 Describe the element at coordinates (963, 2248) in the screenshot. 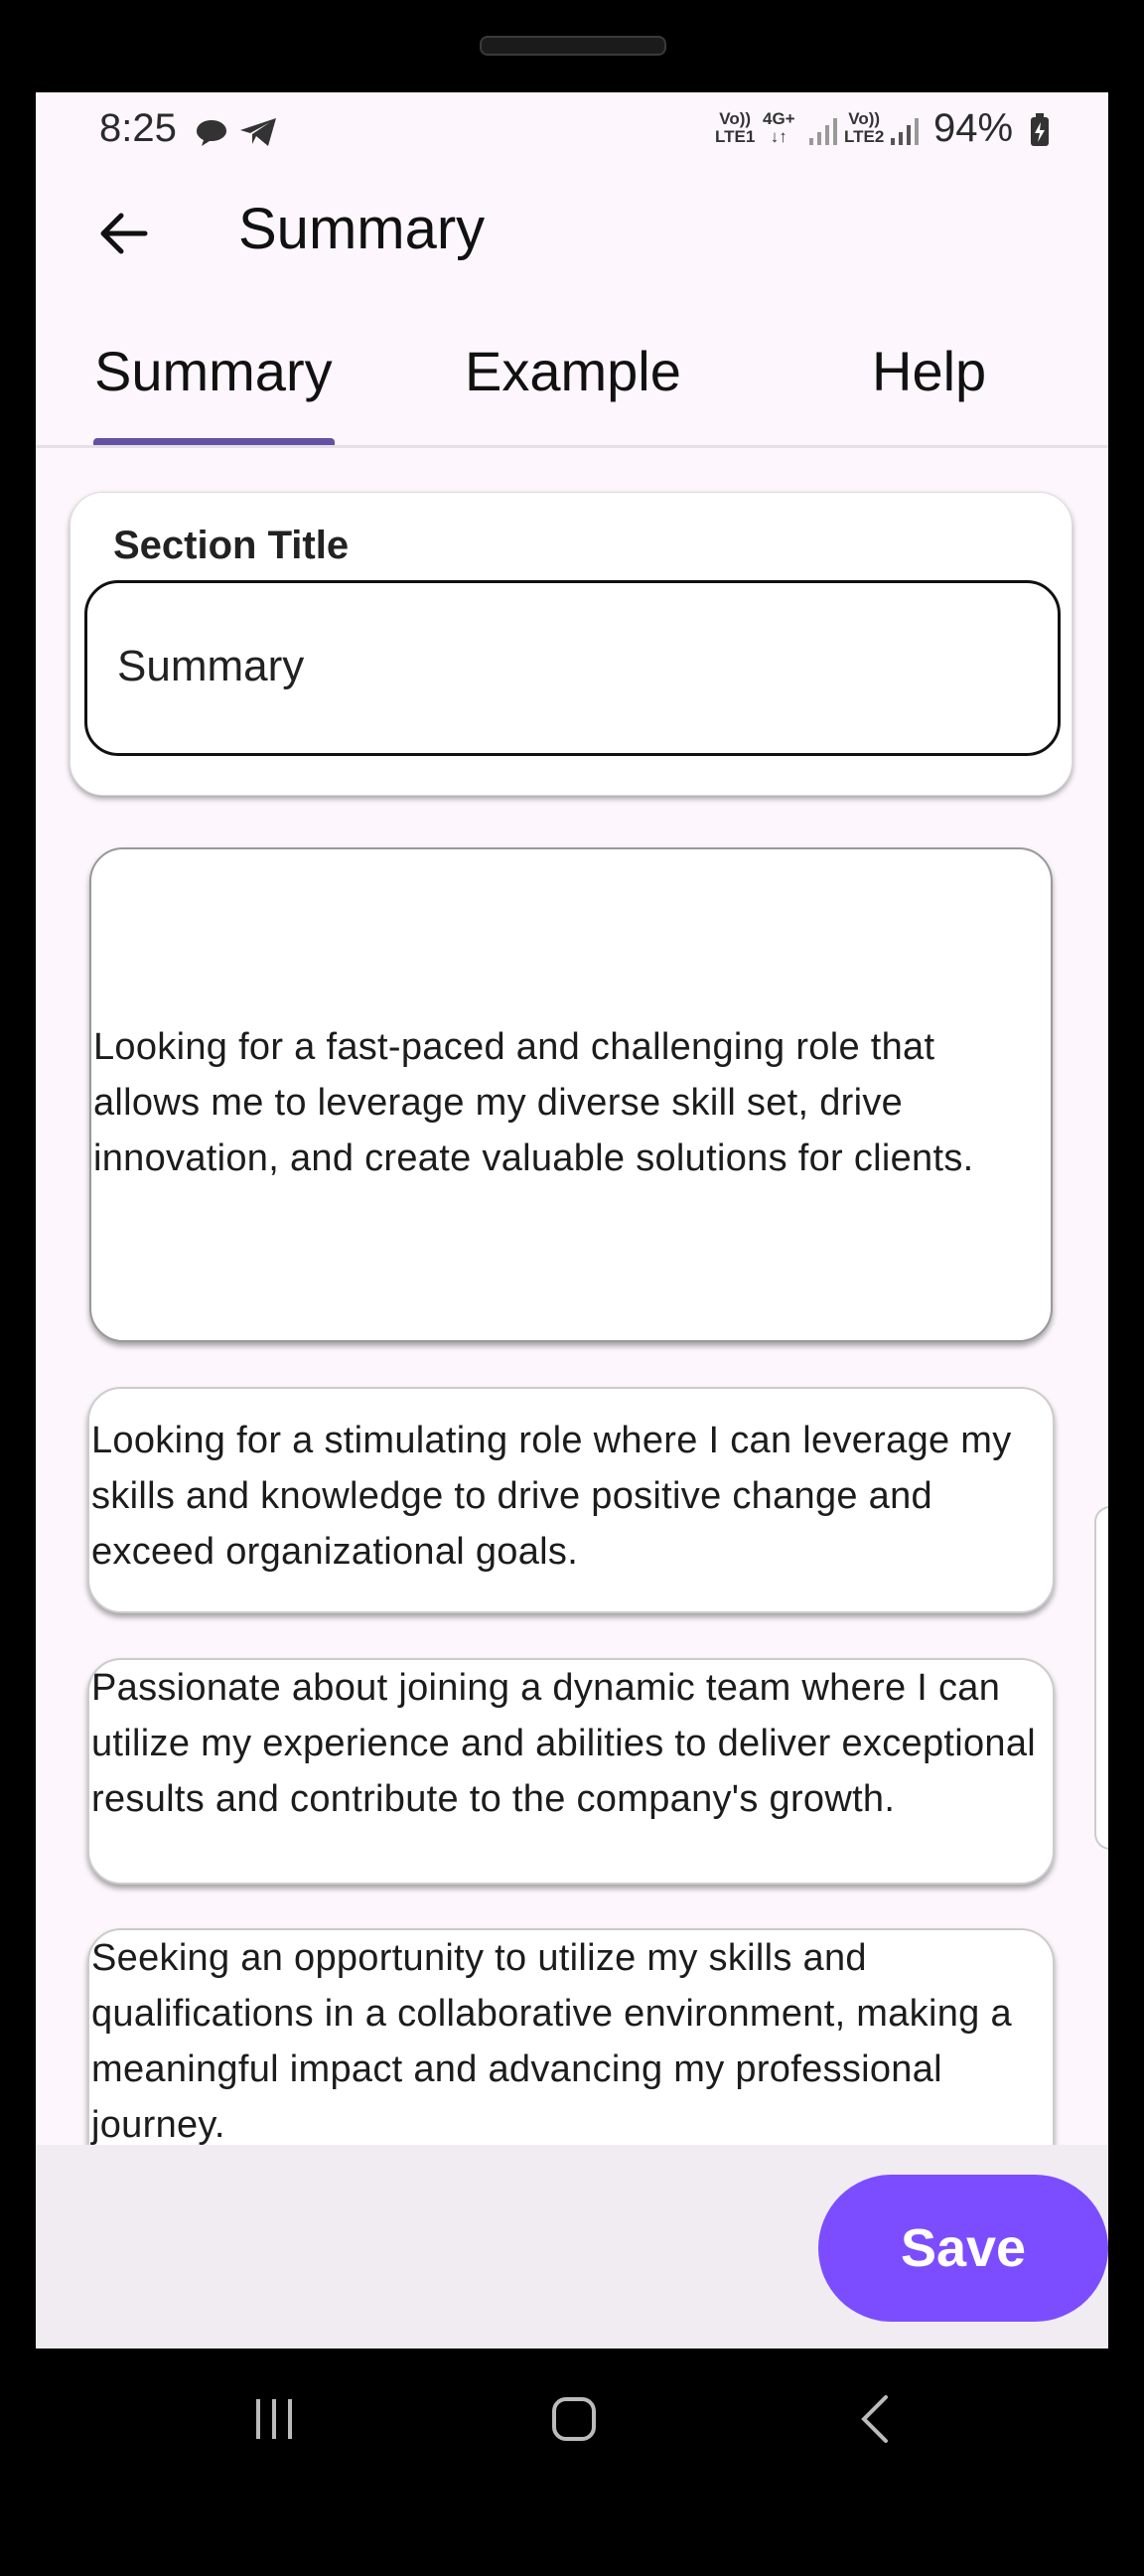

I see `save-button: Save` at that location.